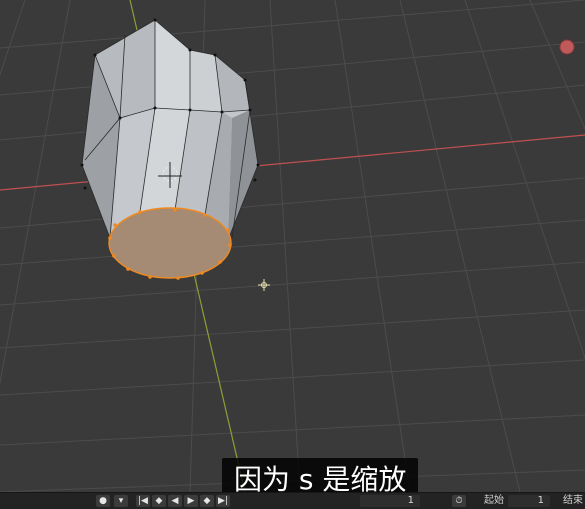 This screenshot has height=509, width=585. Describe the element at coordinates (170, 243) in the screenshot. I see `selected-bottom-face` at that location.